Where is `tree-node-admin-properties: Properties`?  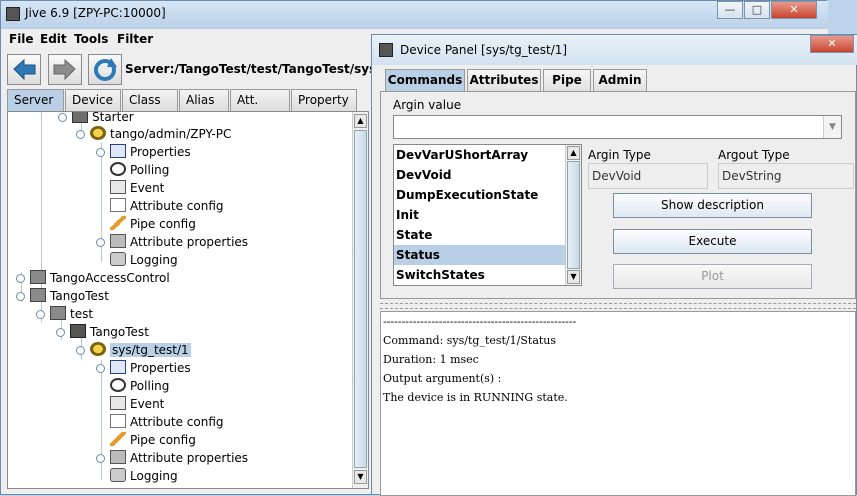
tree-node-admin-properties: Properties is located at coordinates (143, 152).